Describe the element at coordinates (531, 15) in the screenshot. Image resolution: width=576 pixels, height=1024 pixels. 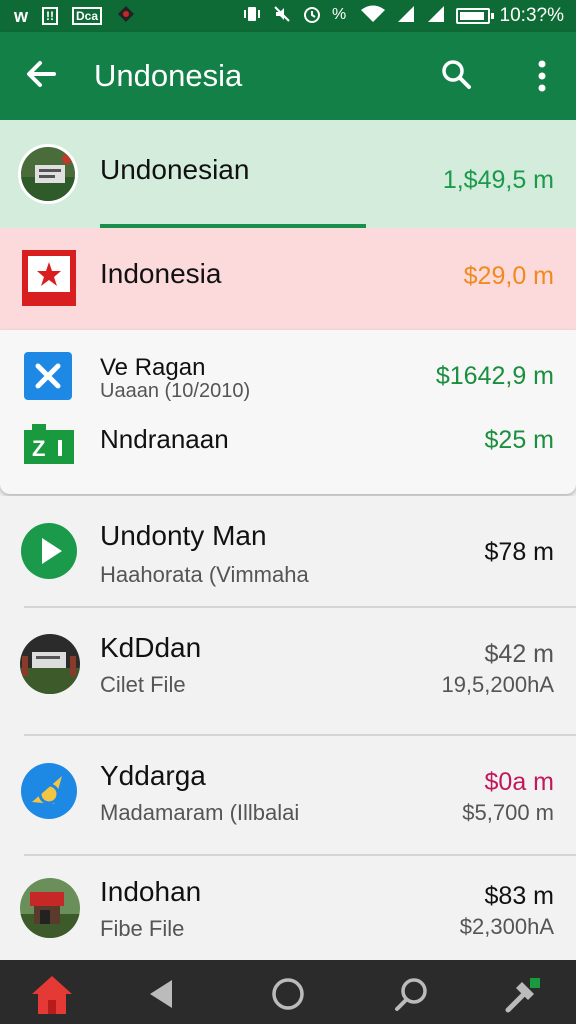
I see `status-time: 10:3?%` at that location.